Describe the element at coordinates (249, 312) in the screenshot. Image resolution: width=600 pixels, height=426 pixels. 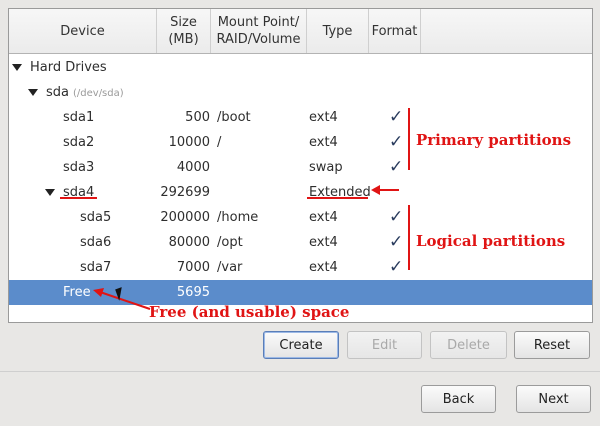
I see `annotation-free: Free (and usable) space` at that location.